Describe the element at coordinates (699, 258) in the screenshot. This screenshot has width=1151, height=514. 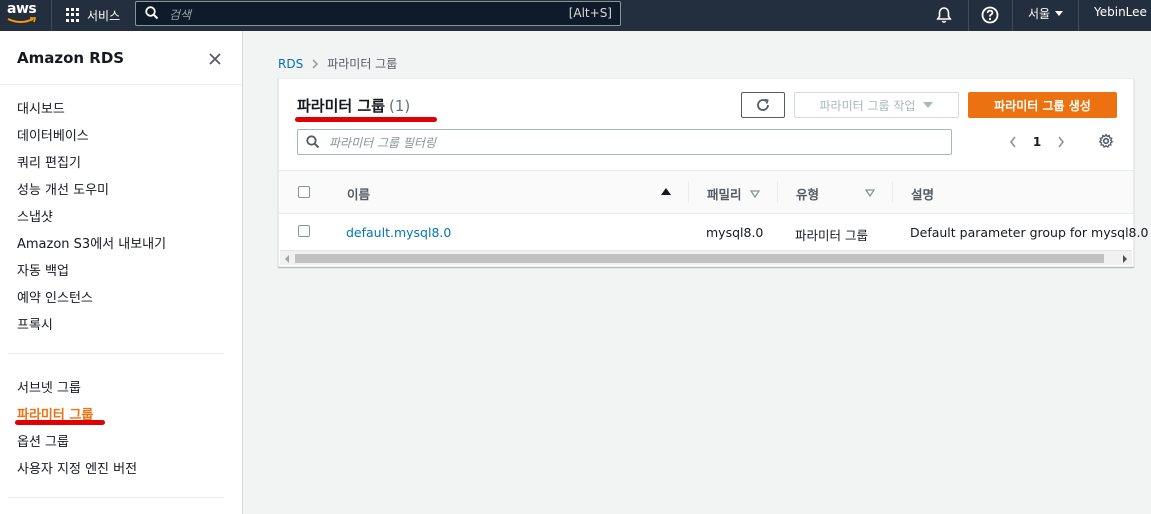
I see `scrollbar-thumb` at that location.